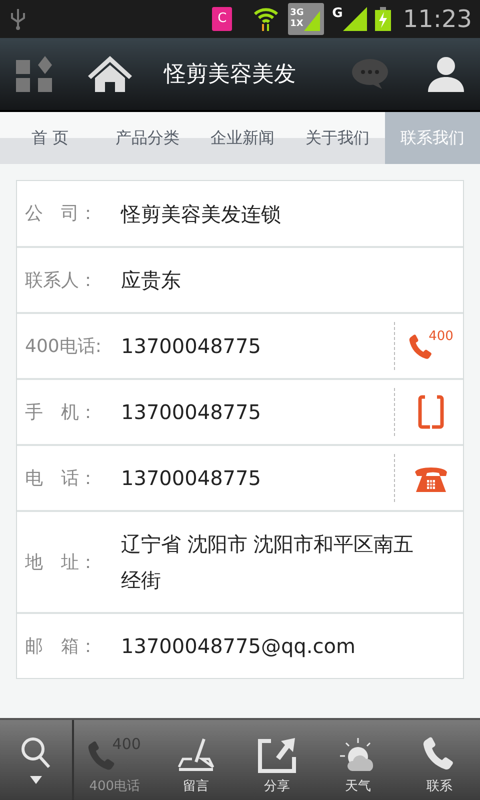  I want to click on field-label: 手 机：, so click(61, 412).